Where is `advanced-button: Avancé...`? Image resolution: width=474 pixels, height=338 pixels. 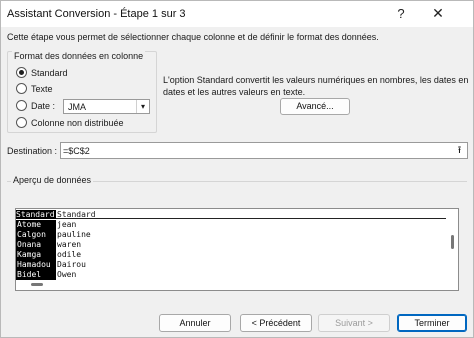
advanced-button: Avancé... is located at coordinates (315, 106).